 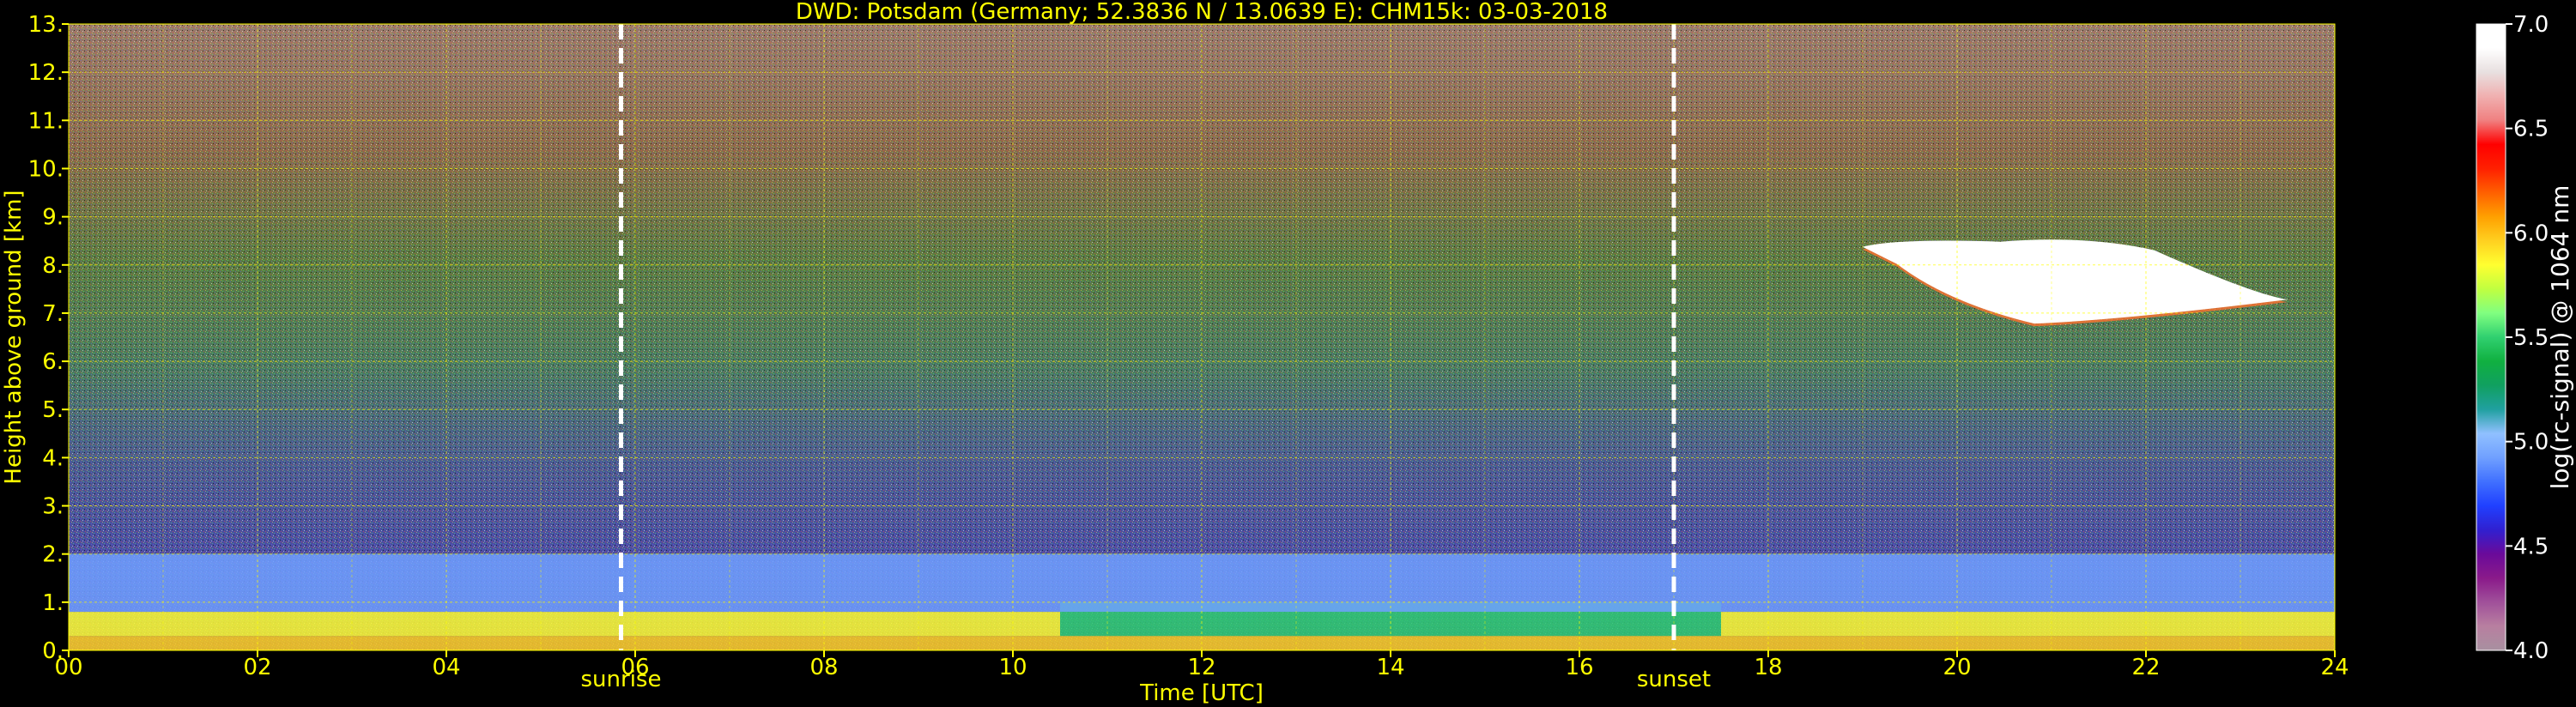 What do you see at coordinates (564, 624) in the screenshot?
I see `layer-boundary-layer-morning-` at bounding box center [564, 624].